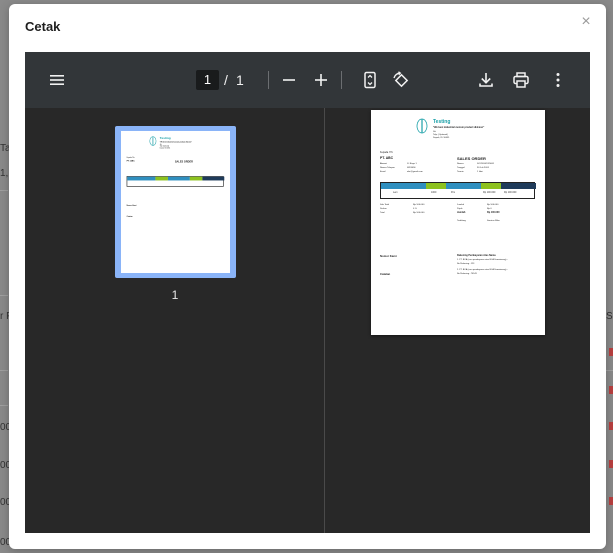 This screenshot has height=553, width=613. I want to click on table-cell: Pcs, so click(453, 192).